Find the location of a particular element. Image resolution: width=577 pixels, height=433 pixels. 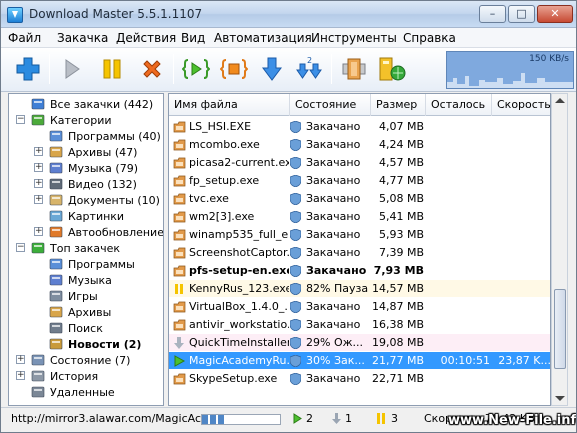

cell-filename: mcombo.exe is located at coordinates (231, 144).